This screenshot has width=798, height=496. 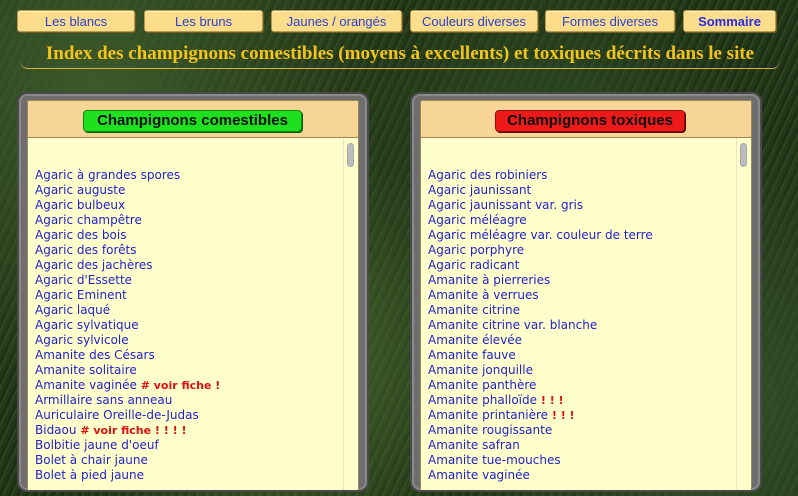 What do you see at coordinates (483, 295) in the screenshot?
I see `mushroom-link: Amanite à verrues` at bounding box center [483, 295].